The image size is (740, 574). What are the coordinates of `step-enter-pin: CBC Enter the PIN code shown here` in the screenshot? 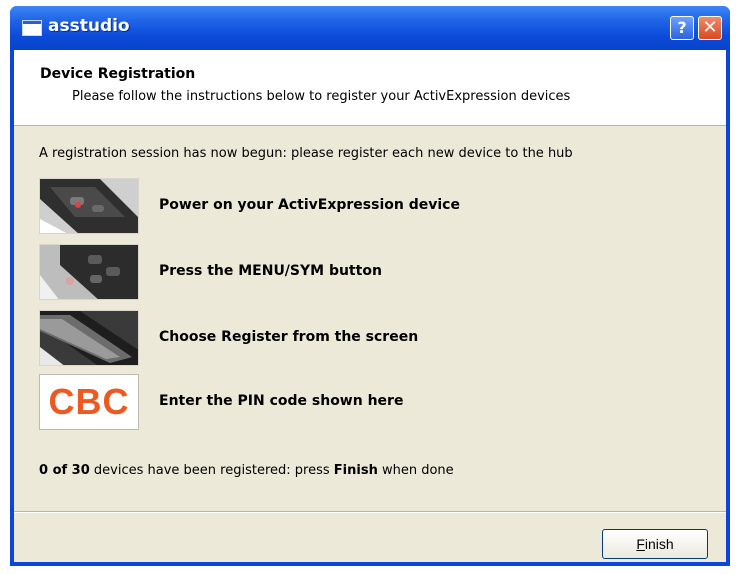 It's located at (369, 403).